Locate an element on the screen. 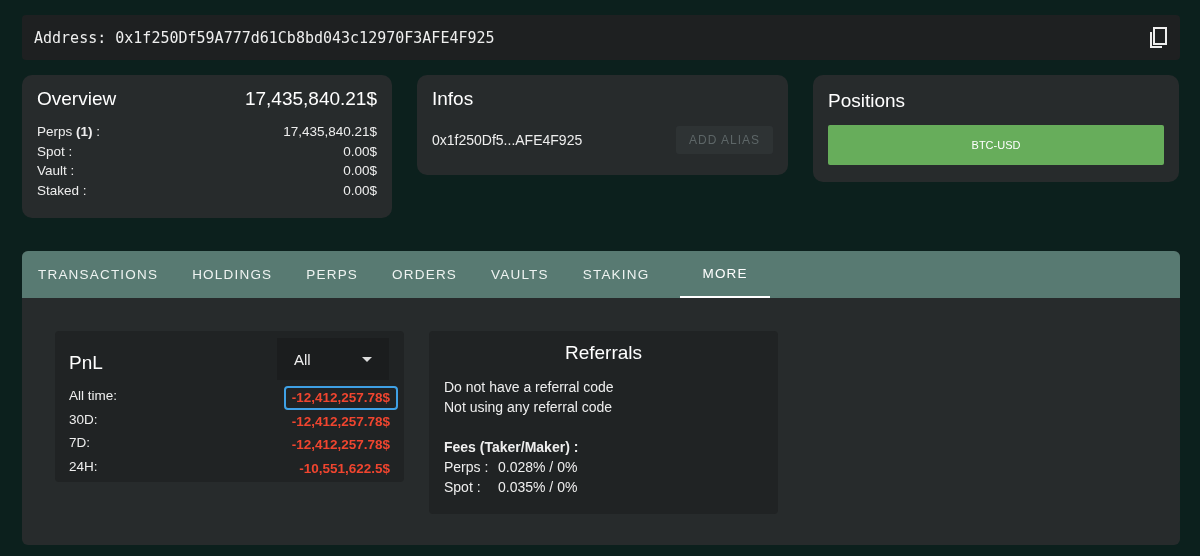 The width and height of the screenshot is (1200, 556). address-text: Address: 0x1f250Df59A777d61Cb8bd043c12970F3AFE4F925 is located at coordinates (264, 37).